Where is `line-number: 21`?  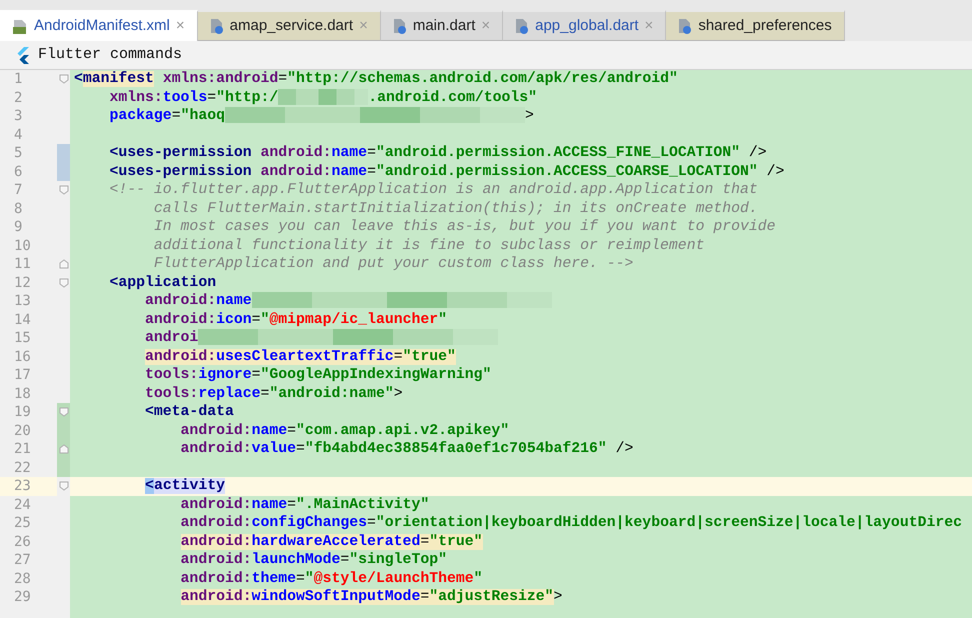
line-number: 21 is located at coordinates (22, 449).